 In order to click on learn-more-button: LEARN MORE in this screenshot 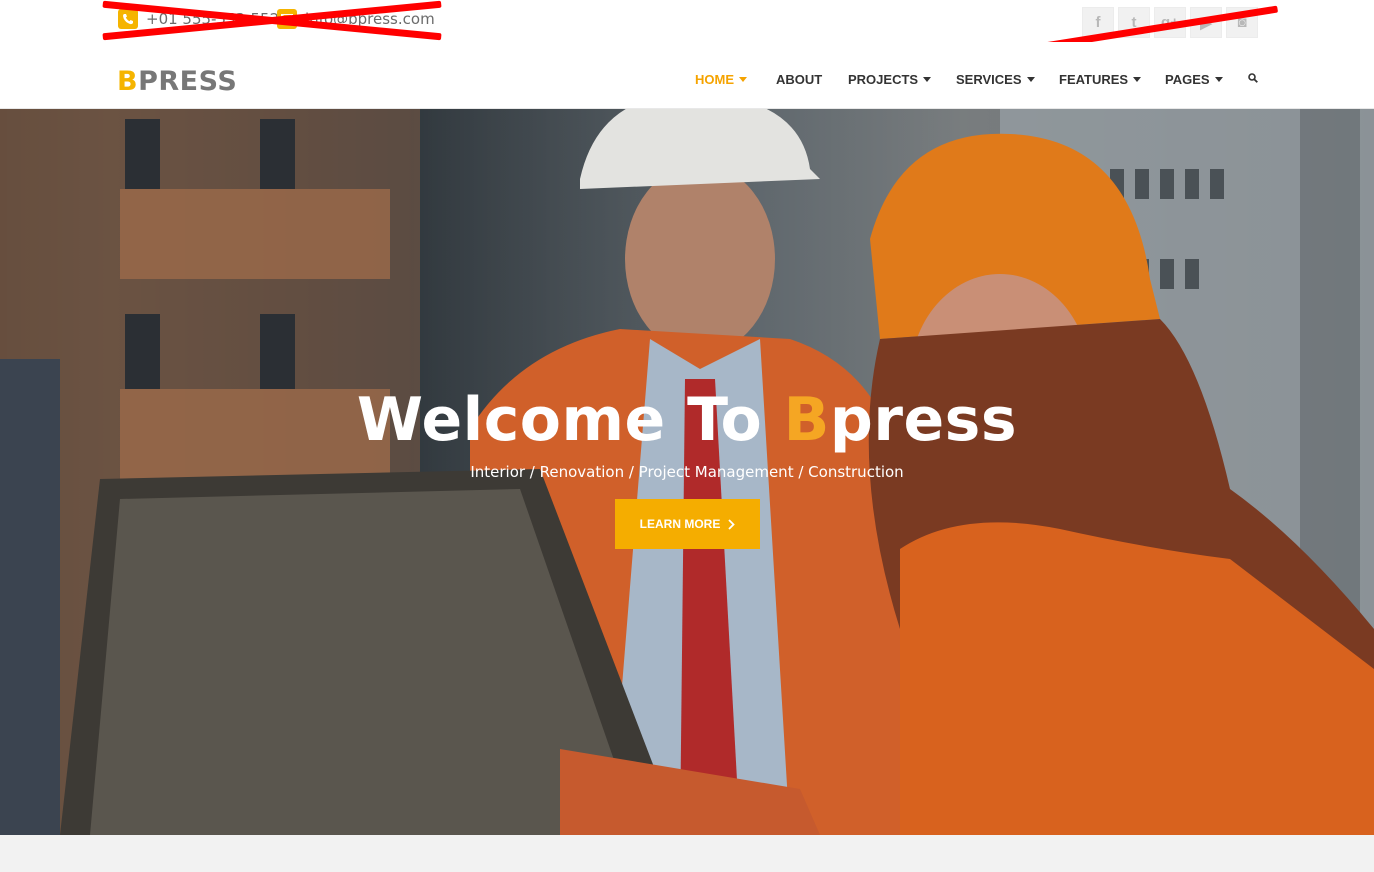, I will do `click(687, 524)`.